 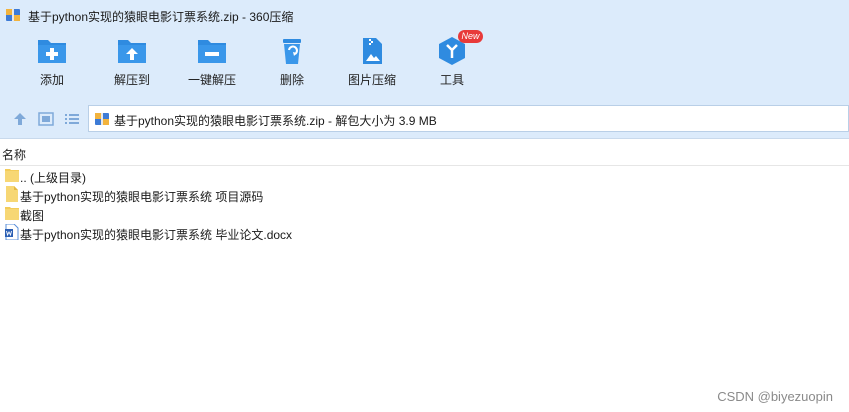 What do you see at coordinates (292, 51) in the screenshot?
I see `delete-icon` at bounding box center [292, 51].